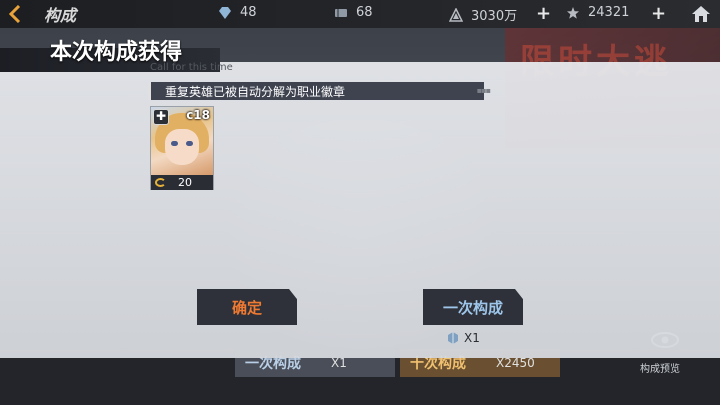 The height and width of the screenshot is (405, 720). What do you see at coordinates (463, 338) in the screenshot?
I see `summon-once-cost: X1` at bounding box center [463, 338].